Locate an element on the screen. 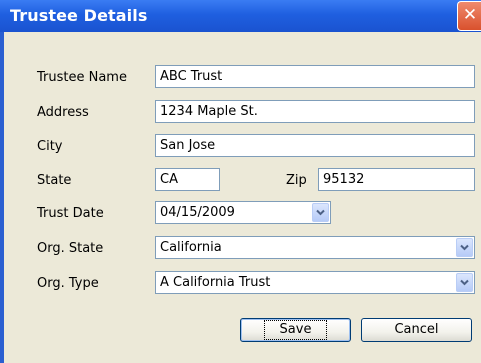 The height and width of the screenshot is (363, 481). state-label: State is located at coordinates (54, 180).